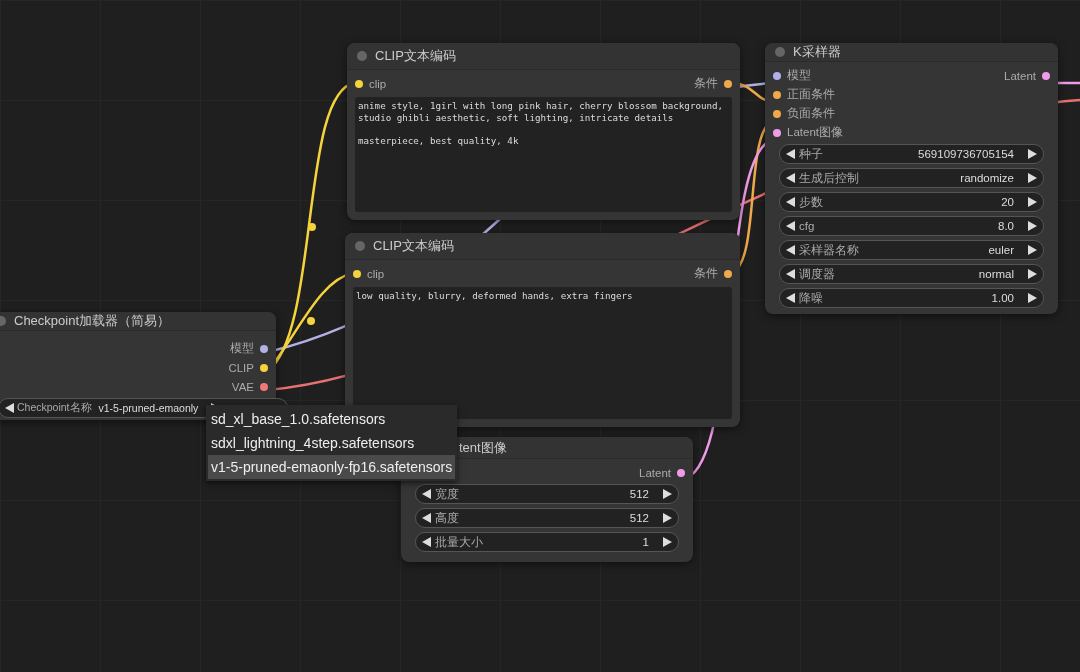  What do you see at coordinates (543, 154) in the screenshot?
I see `prompt-text-field: anime style, 1girl with long pink hair, cherry blossom background, studio ghibli aesthetic, soft lighting, intricate details masterpiece, best quality, 4k` at bounding box center [543, 154].